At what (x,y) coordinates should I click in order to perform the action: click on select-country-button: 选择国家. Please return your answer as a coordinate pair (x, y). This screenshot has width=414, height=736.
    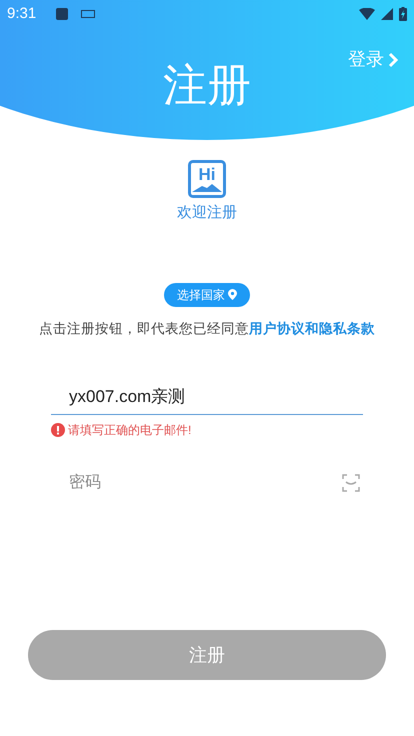
    Looking at the image, I should click on (207, 294).